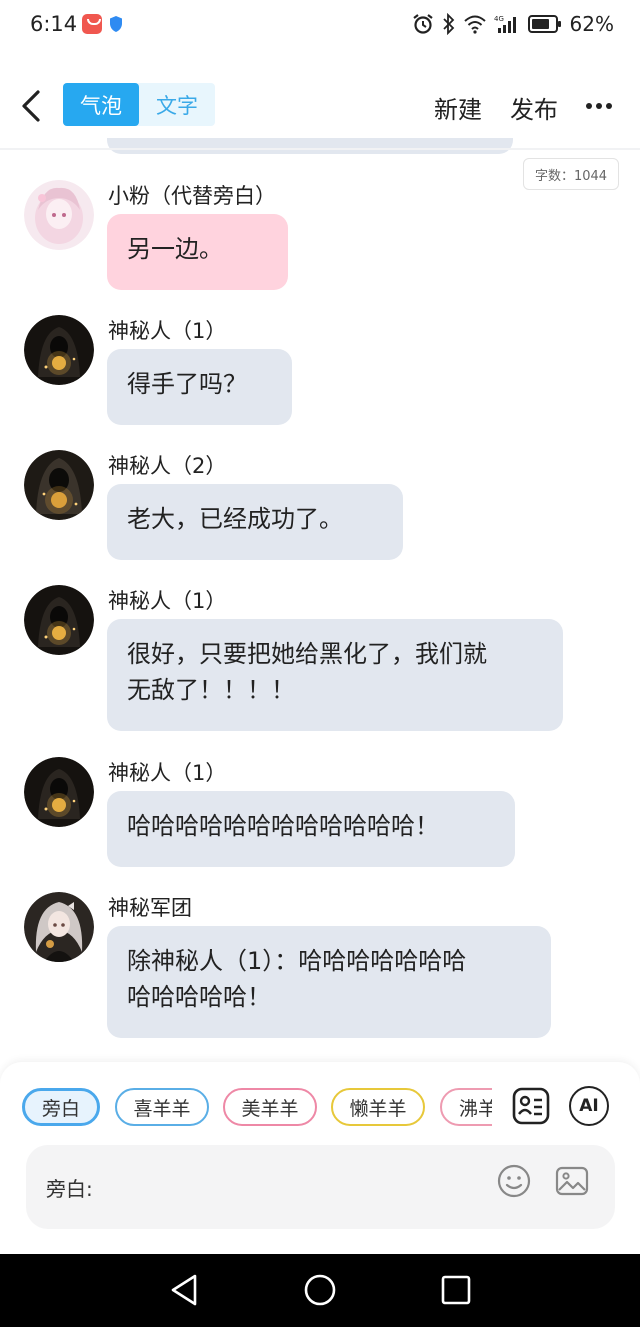  What do you see at coordinates (474, 24) in the screenshot?
I see `wifi-icon` at bounding box center [474, 24].